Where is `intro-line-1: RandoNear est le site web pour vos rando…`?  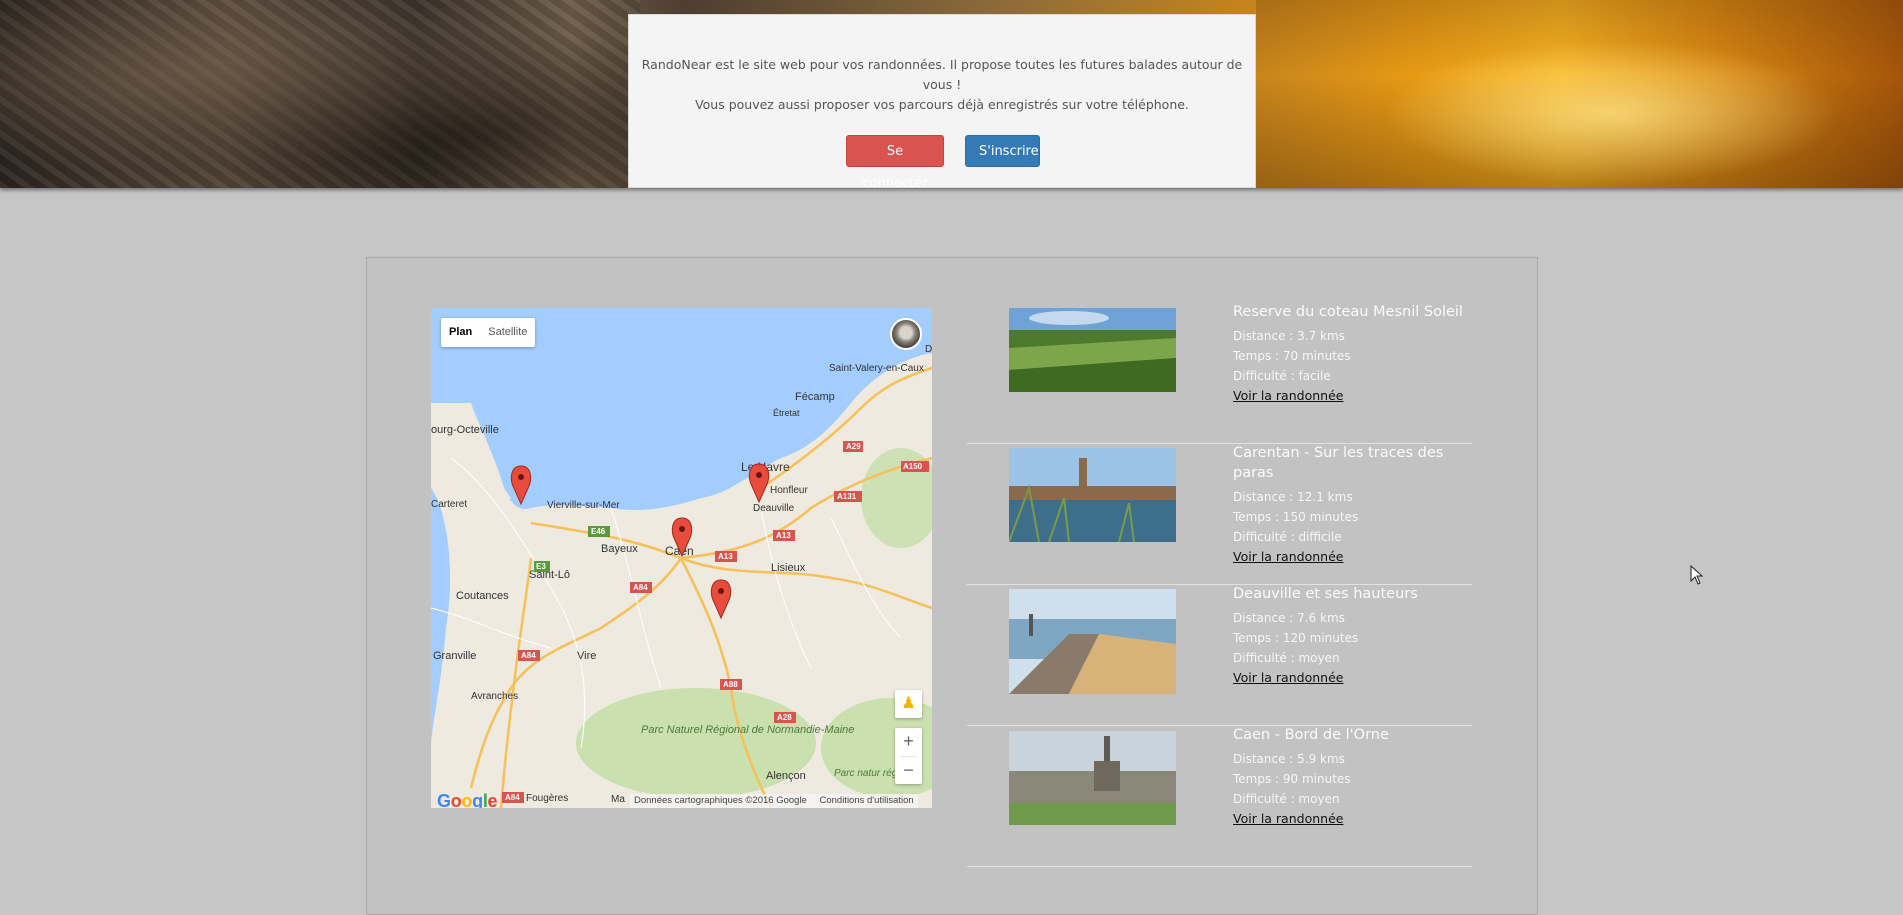
intro-line-1: RandoNear est le site web pour vos rando… is located at coordinates (942, 74).